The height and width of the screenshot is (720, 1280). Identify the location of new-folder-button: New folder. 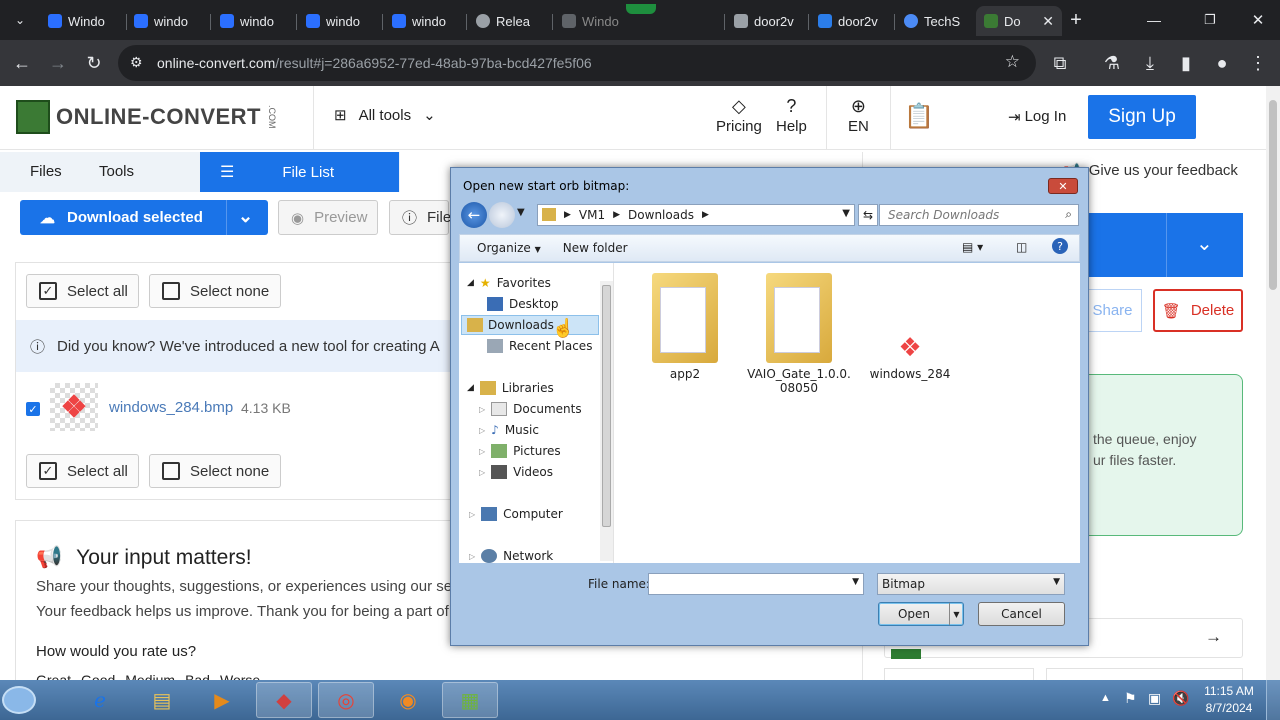
(595, 248).